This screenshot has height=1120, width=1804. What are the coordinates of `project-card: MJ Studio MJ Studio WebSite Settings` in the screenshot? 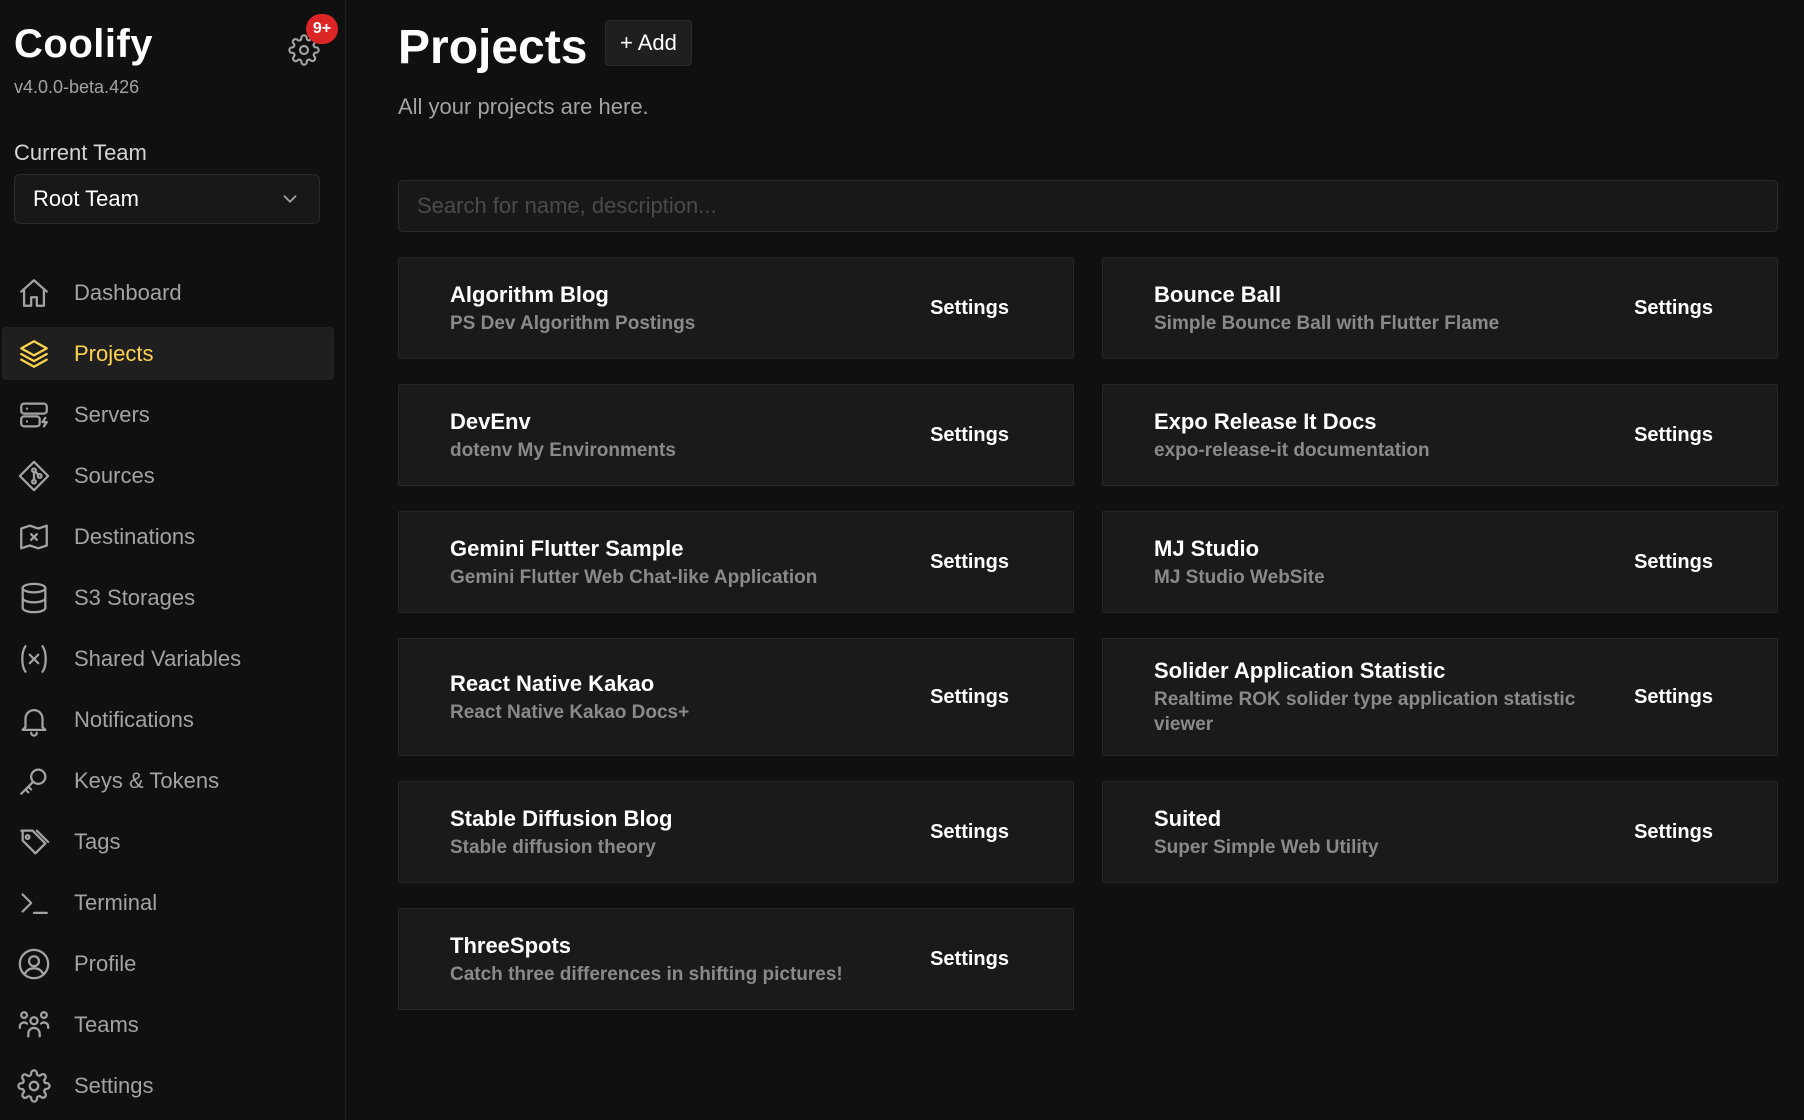 It's located at (1440, 562).